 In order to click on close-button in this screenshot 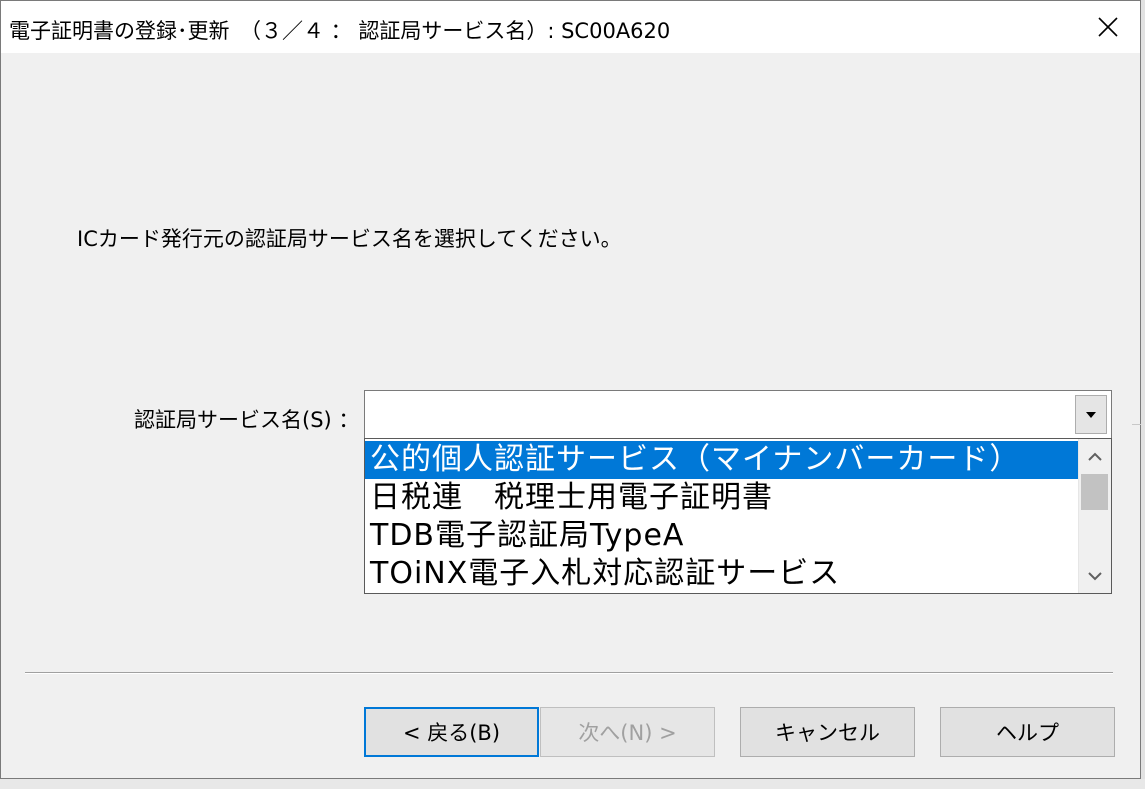, I will do `click(1108, 27)`.